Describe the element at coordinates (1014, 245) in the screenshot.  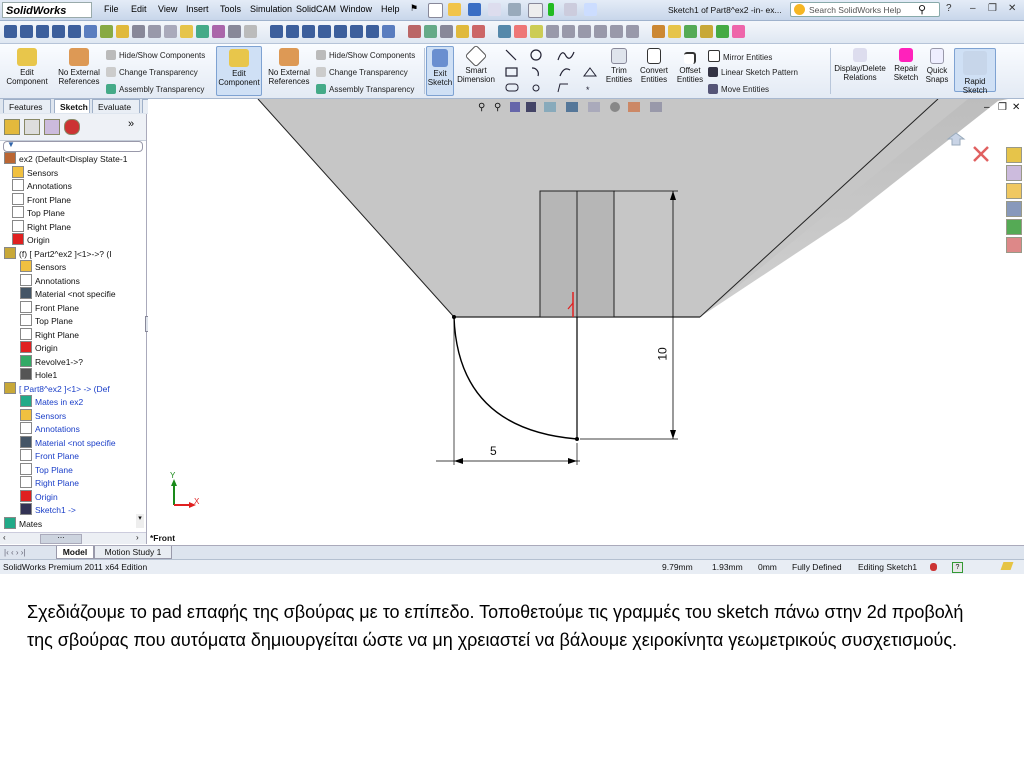
I see `custom-properties-icon` at that location.